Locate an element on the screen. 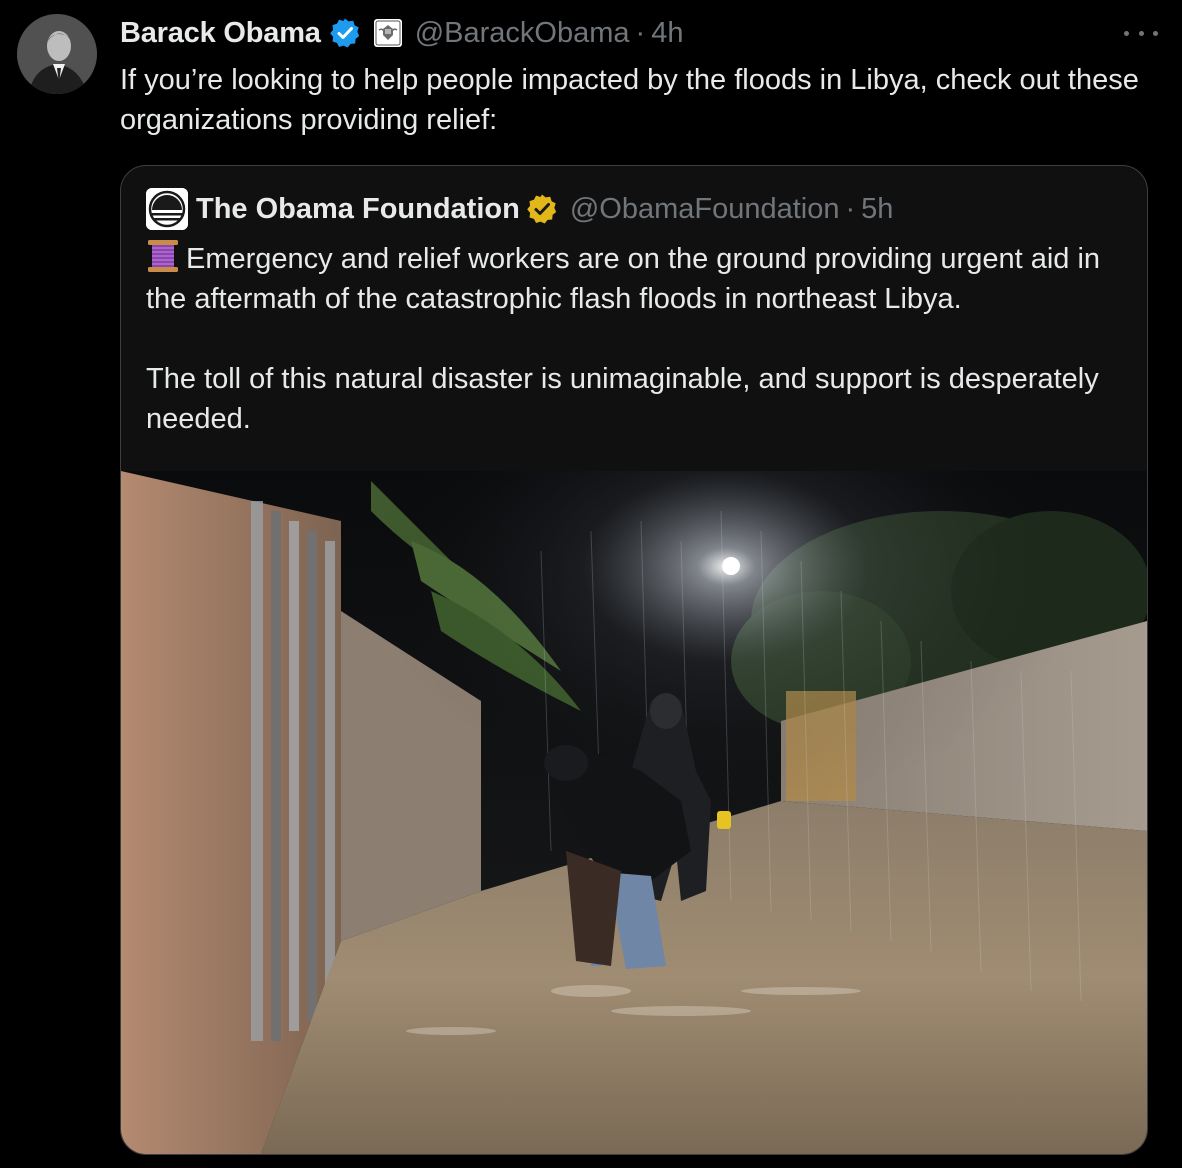 The height and width of the screenshot is (1168, 1182). post-header: Barack Obama @BarackObama · 4h is located at coordinates (401, 33).